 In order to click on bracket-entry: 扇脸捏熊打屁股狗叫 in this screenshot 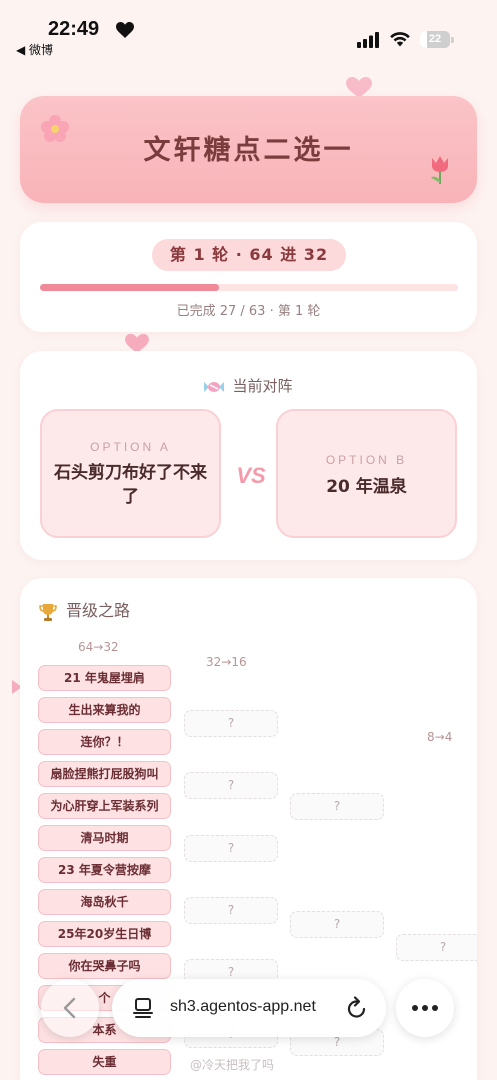, I will do `click(104, 774)`.